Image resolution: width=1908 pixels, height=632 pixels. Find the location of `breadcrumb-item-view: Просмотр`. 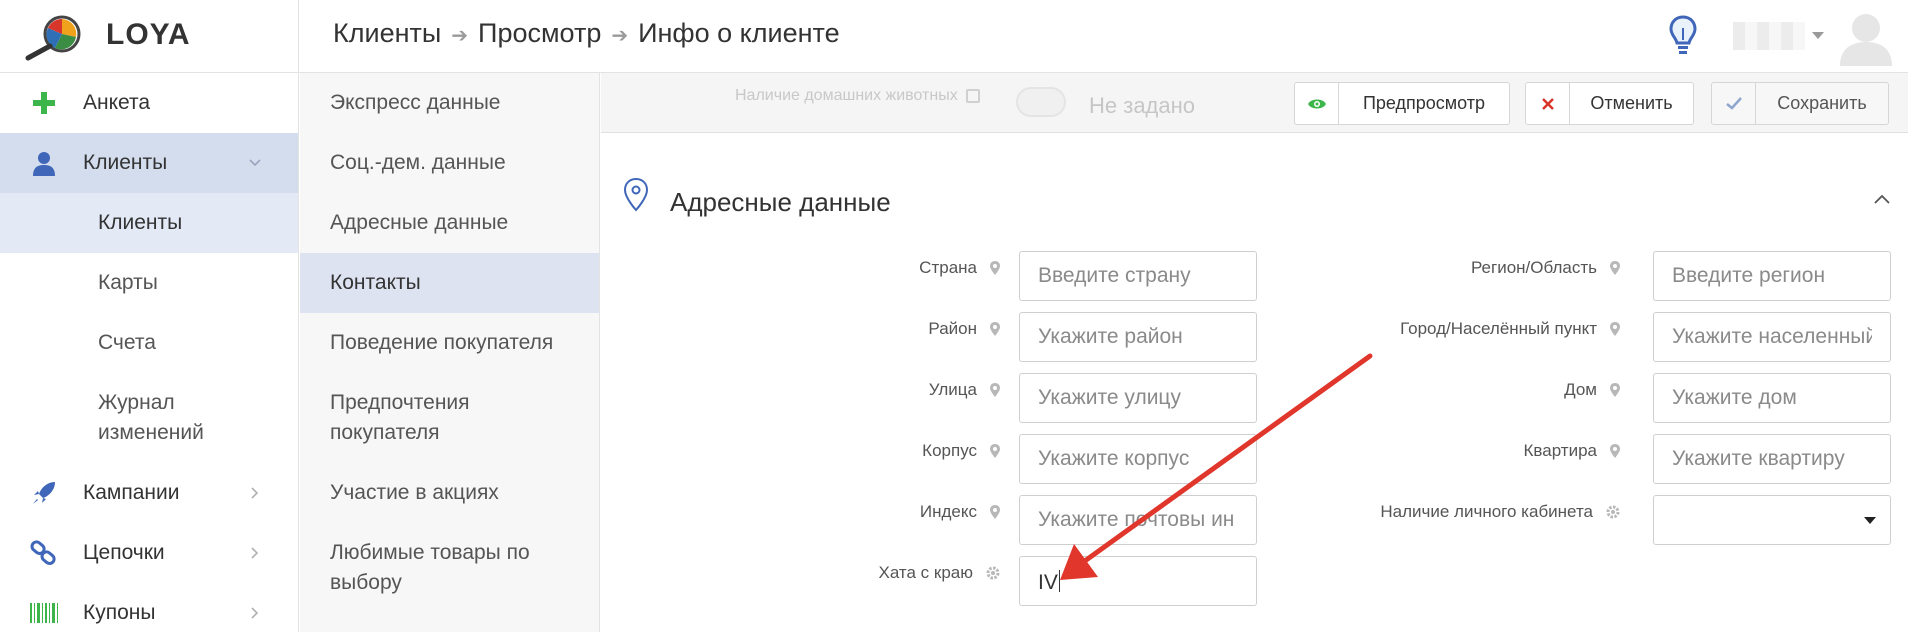

breadcrumb-item-view: Просмотр is located at coordinates (539, 33).